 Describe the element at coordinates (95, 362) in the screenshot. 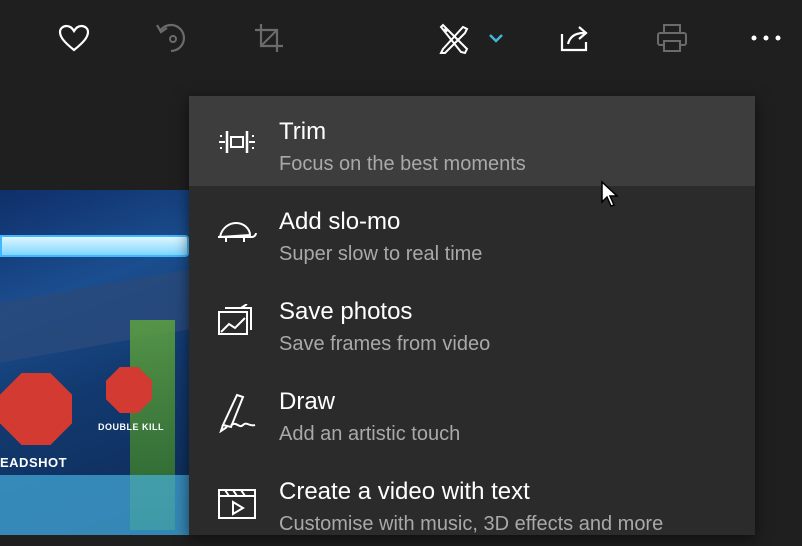

I see `video-preview: EADSHOT DOUBLE KILL` at that location.